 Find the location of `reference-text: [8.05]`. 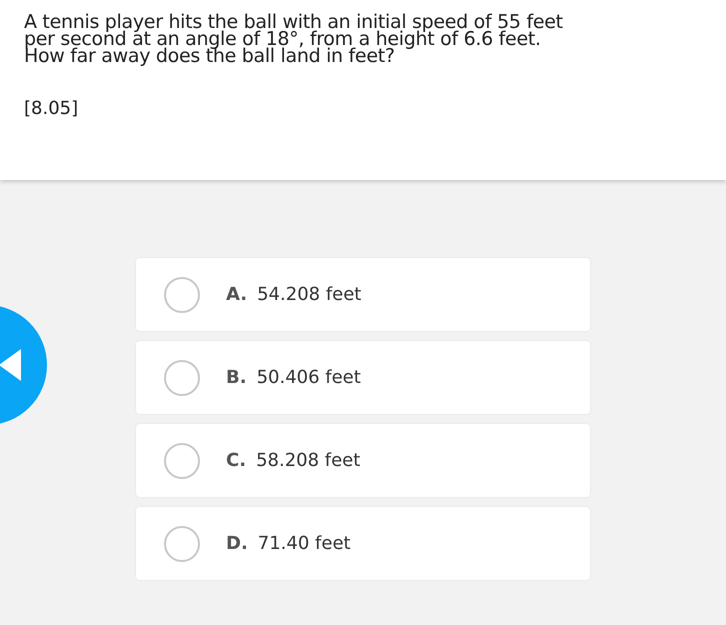

reference-text: [8.05] is located at coordinates (52, 109).